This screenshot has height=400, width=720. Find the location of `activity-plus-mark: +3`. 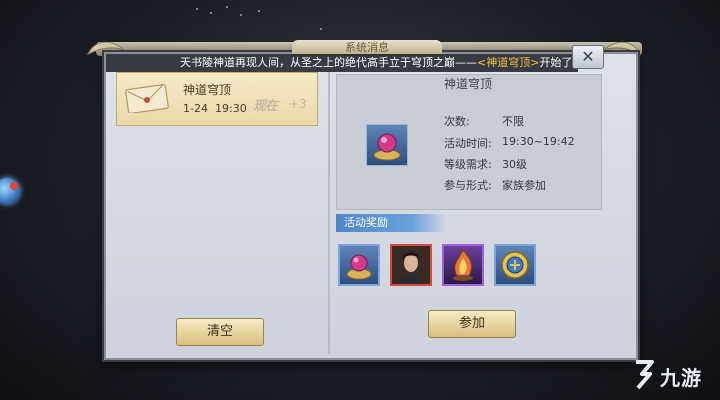

activity-plus-mark: +3 is located at coordinates (298, 104).